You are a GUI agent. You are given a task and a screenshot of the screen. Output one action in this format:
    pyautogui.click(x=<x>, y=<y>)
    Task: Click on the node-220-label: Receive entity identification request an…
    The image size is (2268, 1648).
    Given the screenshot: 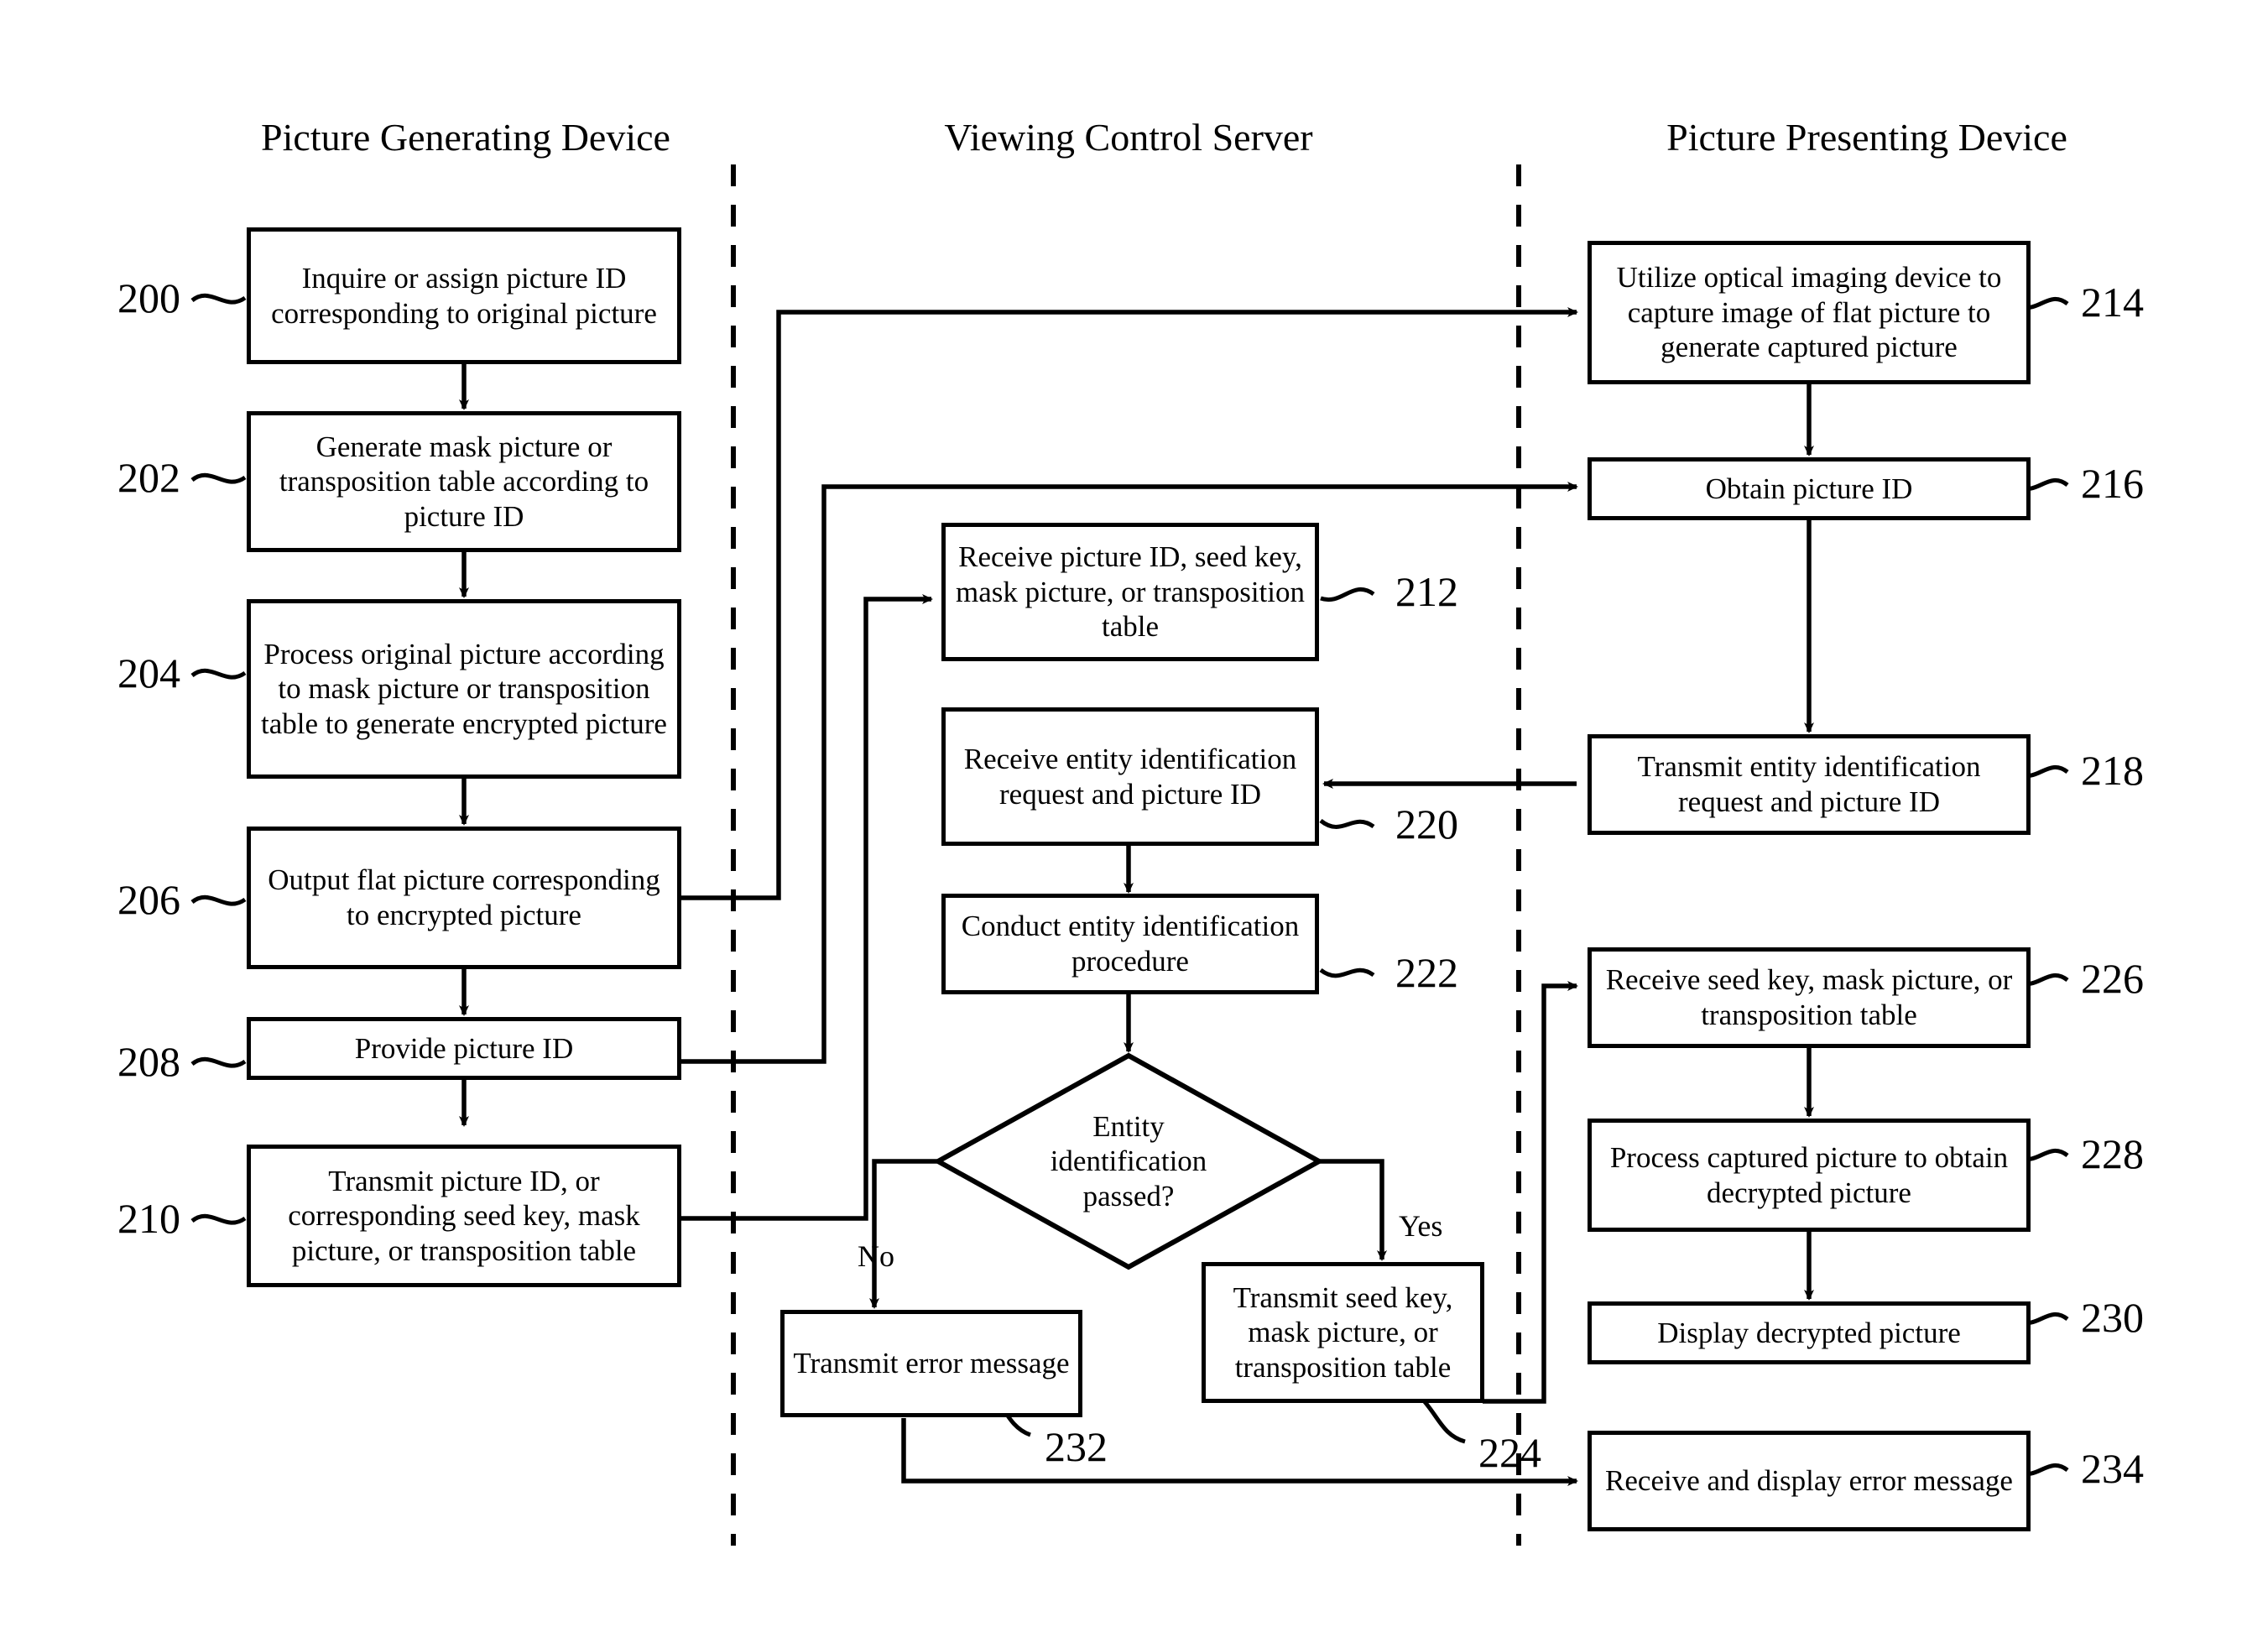 What is the action you would take?
    pyautogui.click(x=1130, y=776)
    